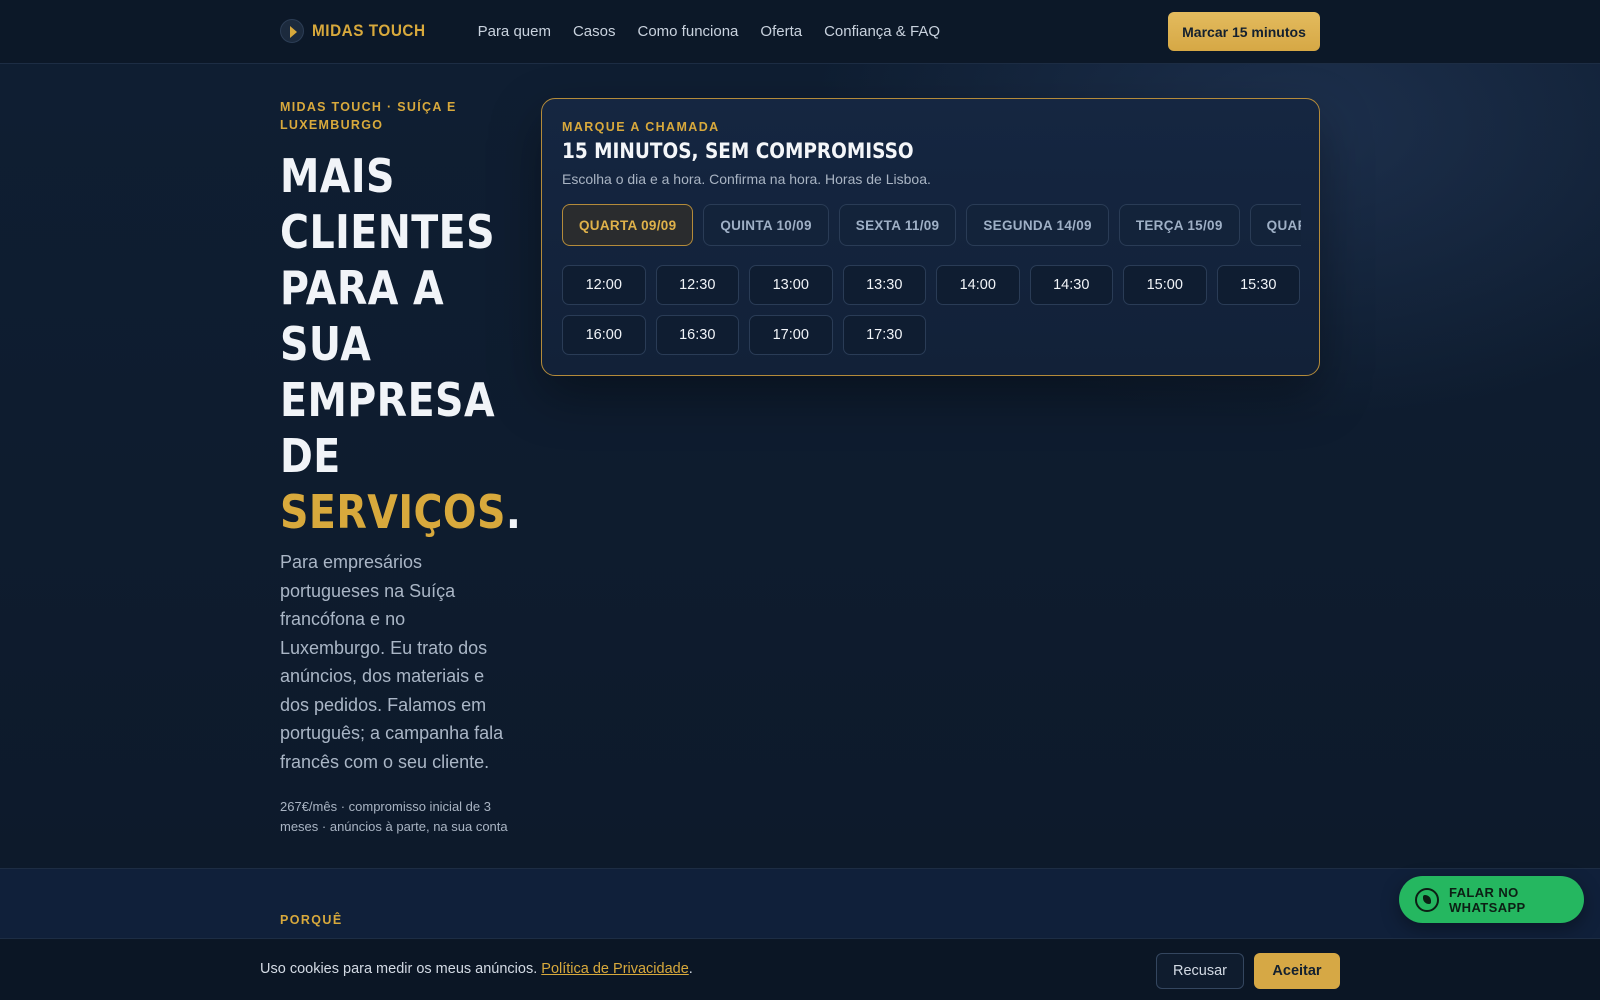  What do you see at coordinates (311, 920) in the screenshot?
I see `why-section-eyebrow: PORQUÊ` at bounding box center [311, 920].